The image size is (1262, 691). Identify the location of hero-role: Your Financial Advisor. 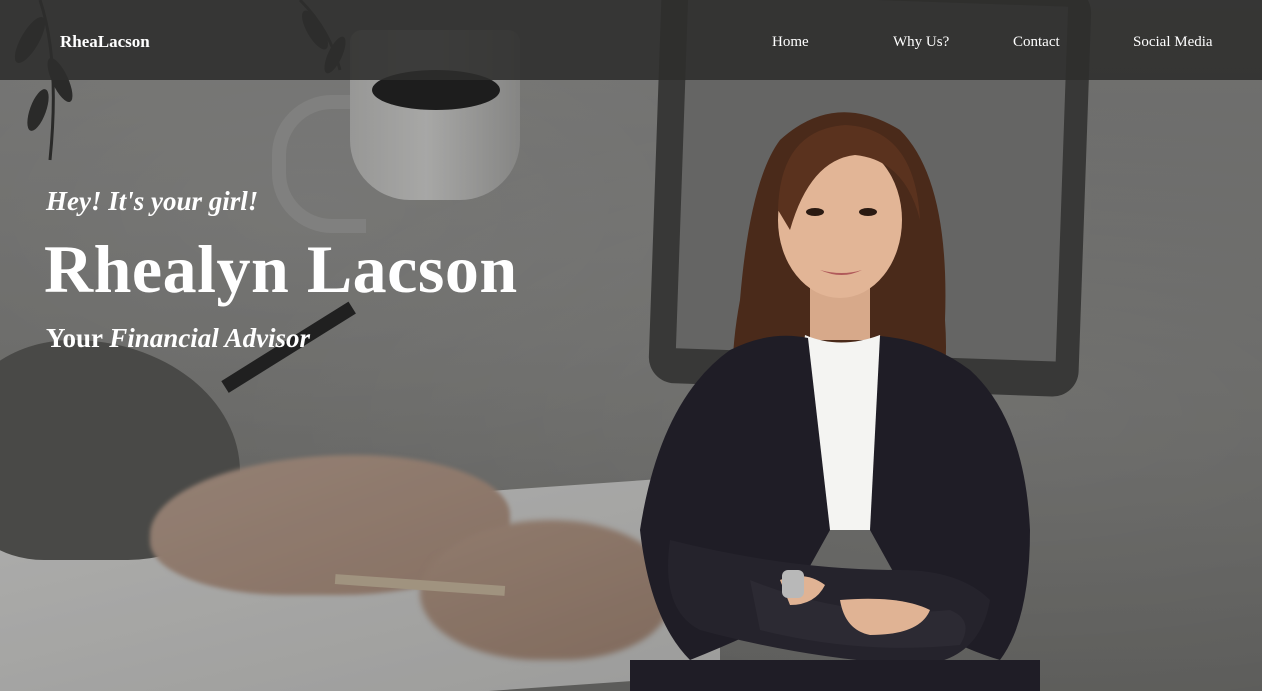
(178, 338).